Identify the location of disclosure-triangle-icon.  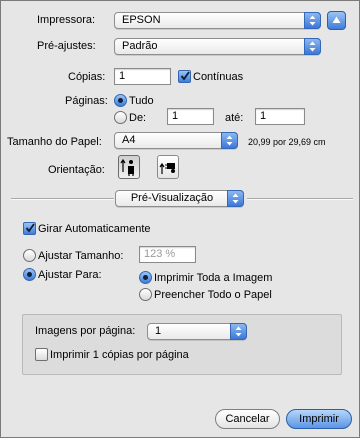
(336, 19).